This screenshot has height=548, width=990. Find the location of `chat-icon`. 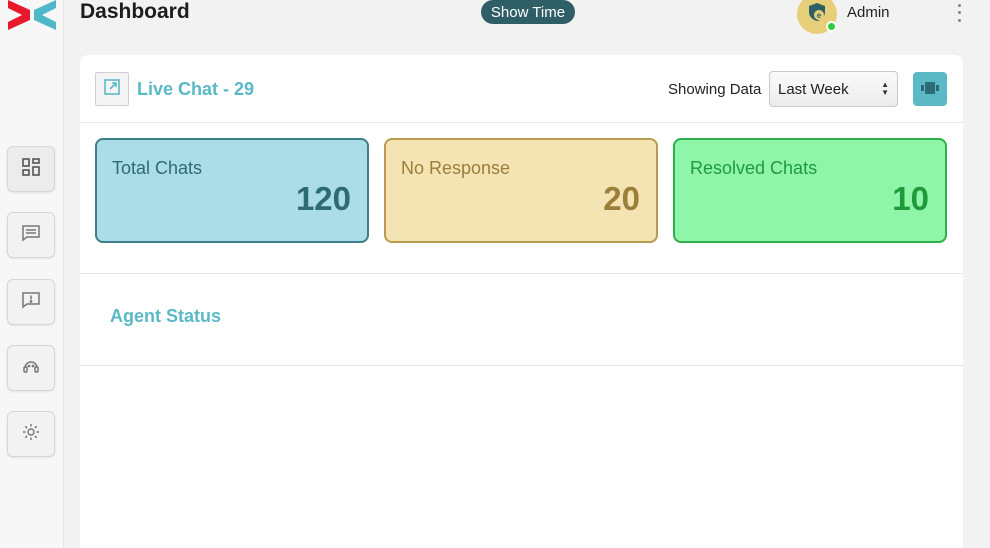

chat-icon is located at coordinates (31, 235).